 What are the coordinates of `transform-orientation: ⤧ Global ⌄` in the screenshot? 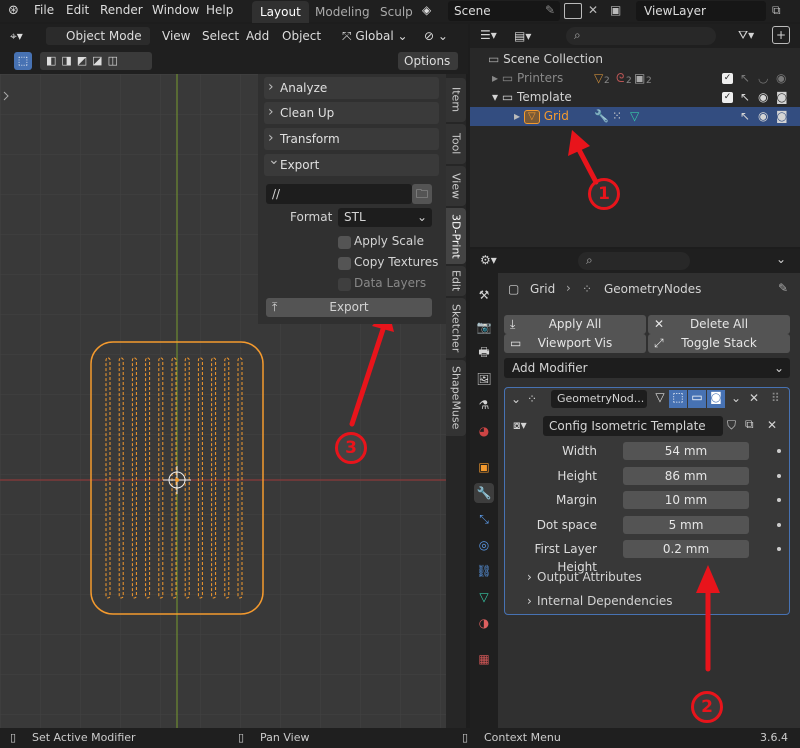 It's located at (375, 36).